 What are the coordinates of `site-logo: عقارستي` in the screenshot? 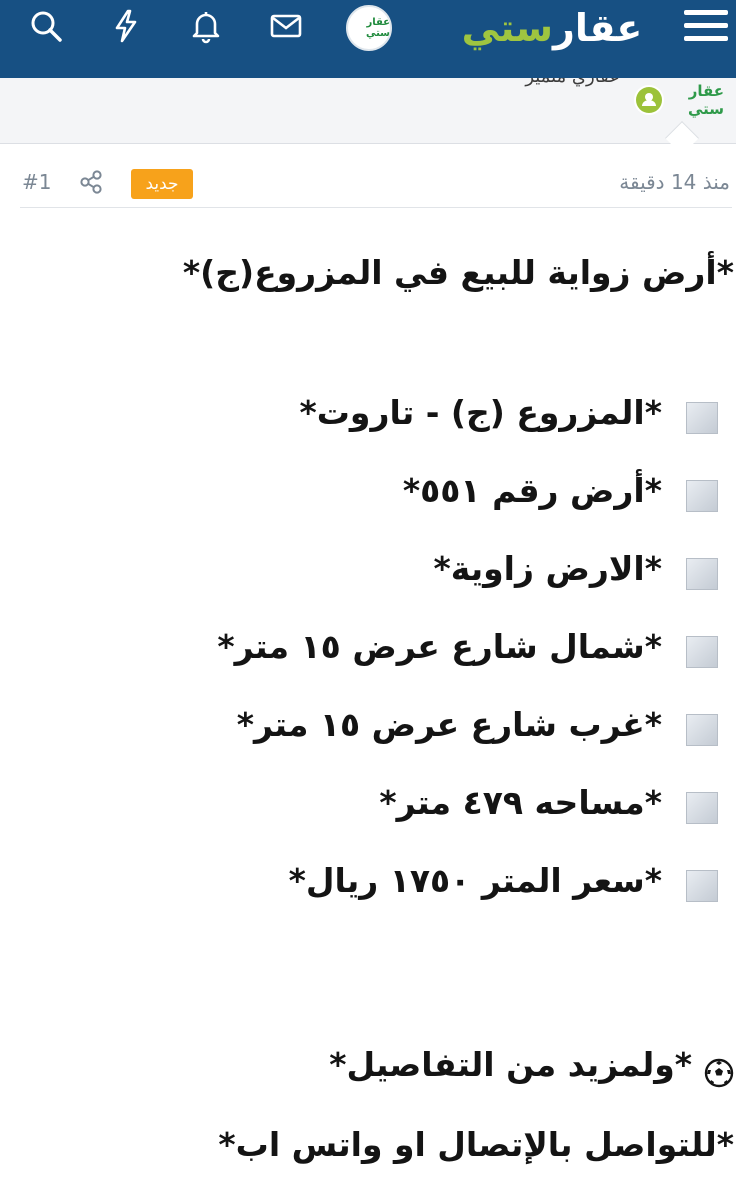 It's located at (552, 28).